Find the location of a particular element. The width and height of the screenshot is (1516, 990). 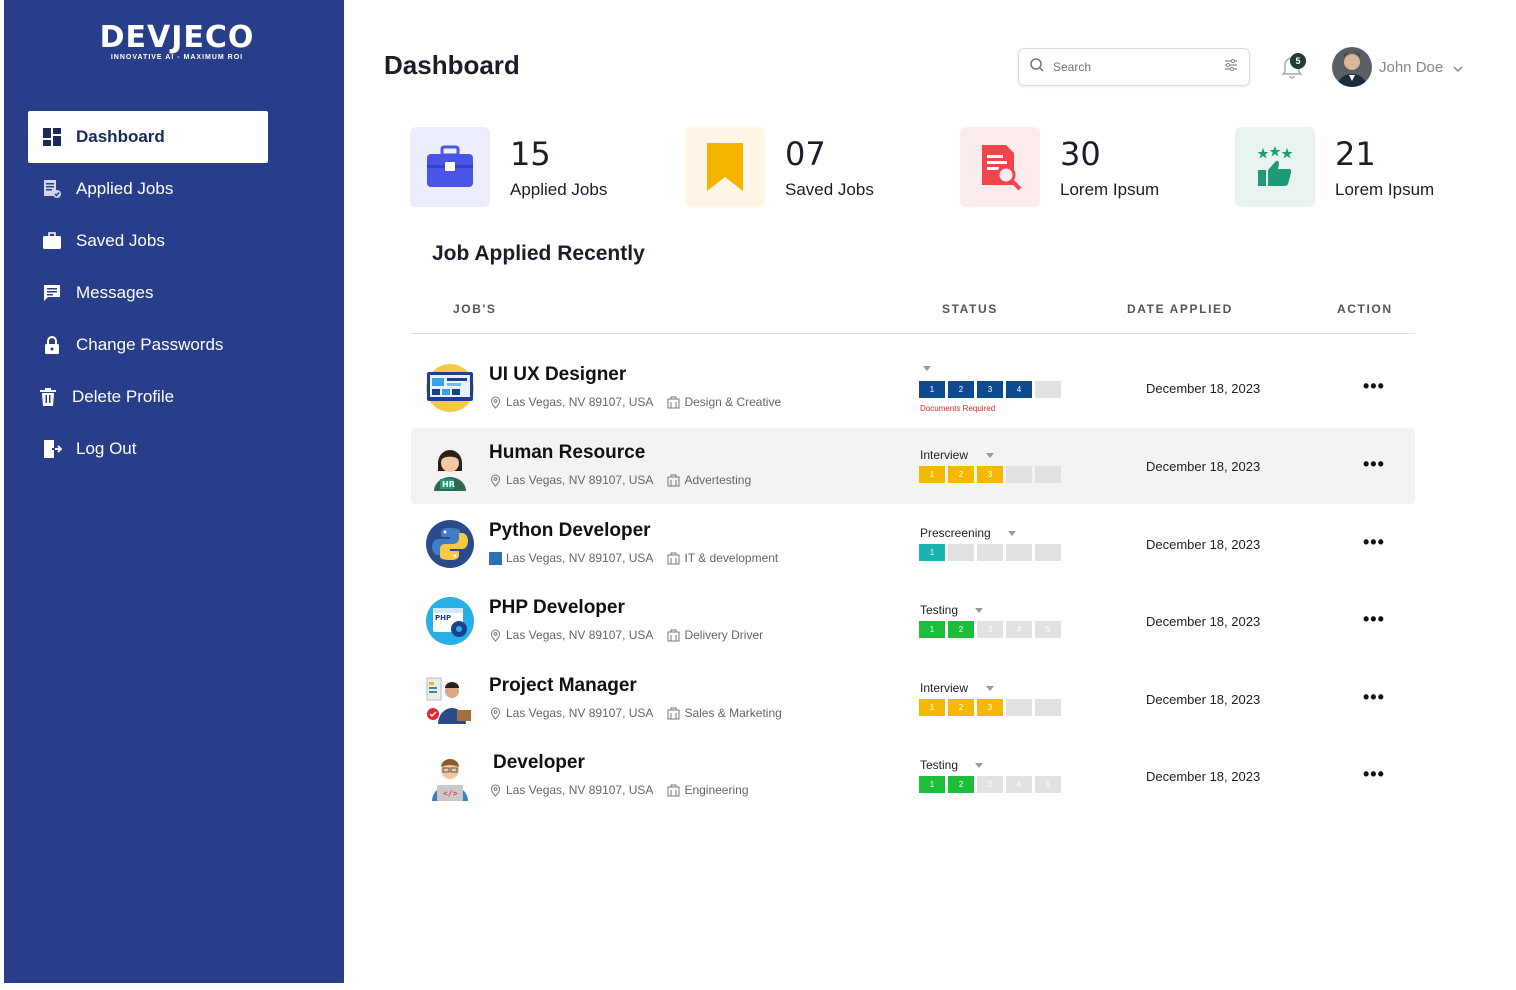

brand-logo: DEVJECO INNOVATIVE AI - MAXIMUM ROI is located at coordinates (177, 42).